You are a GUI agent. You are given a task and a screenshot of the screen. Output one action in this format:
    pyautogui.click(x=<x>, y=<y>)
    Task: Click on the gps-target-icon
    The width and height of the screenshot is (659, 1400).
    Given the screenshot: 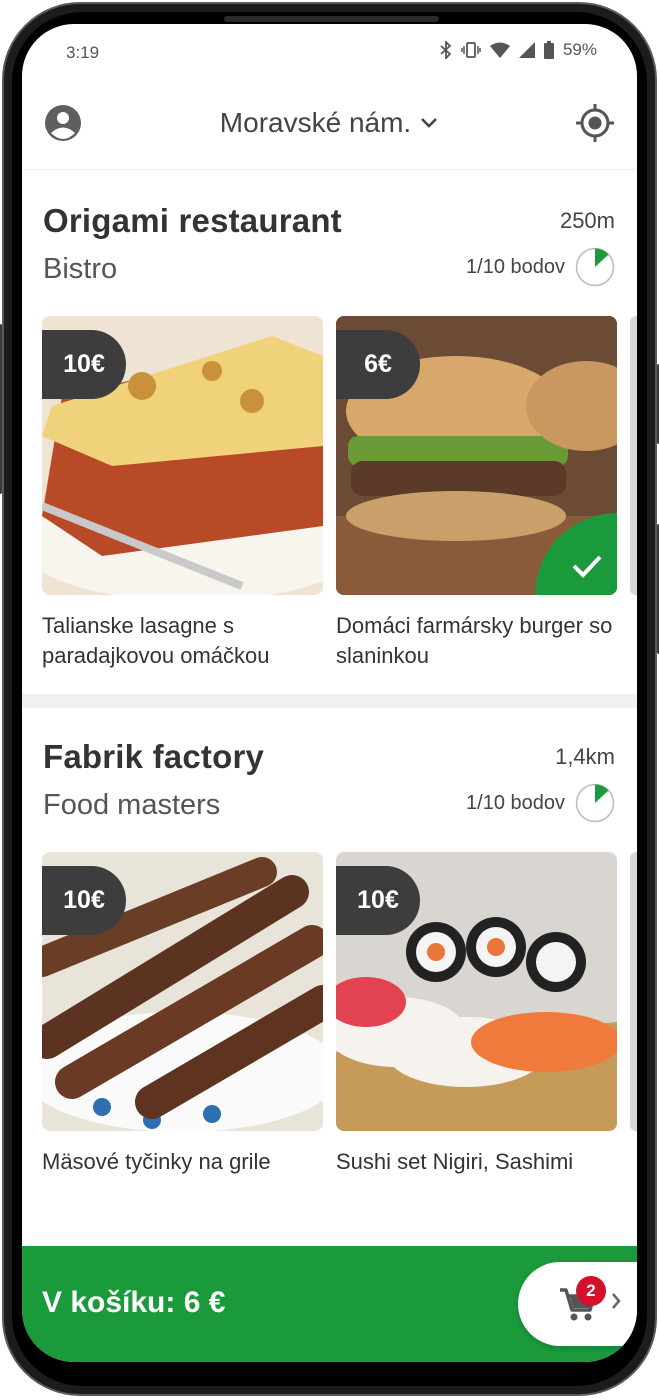 What is the action you would take?
    pyautogui.click(x=595, y=123)
    